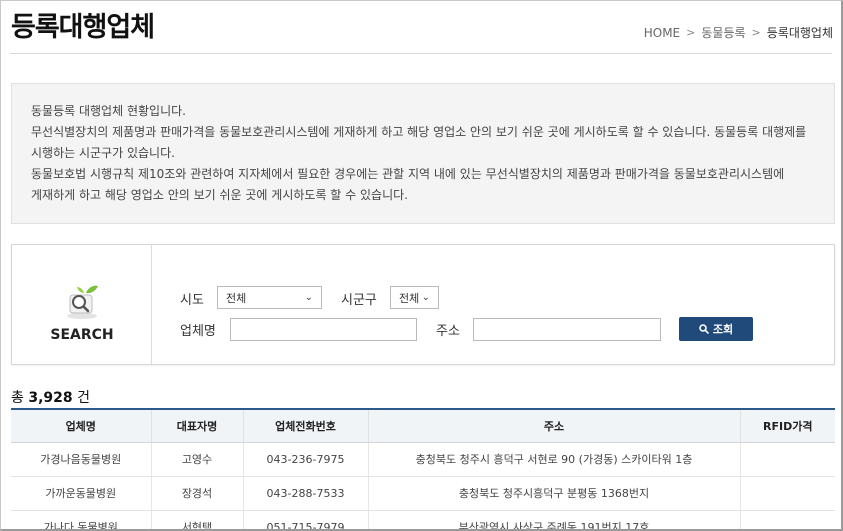 The width and height of the screenshot is (843, 531). I want to click on column-header-company: 업체명, so click(81, 425).